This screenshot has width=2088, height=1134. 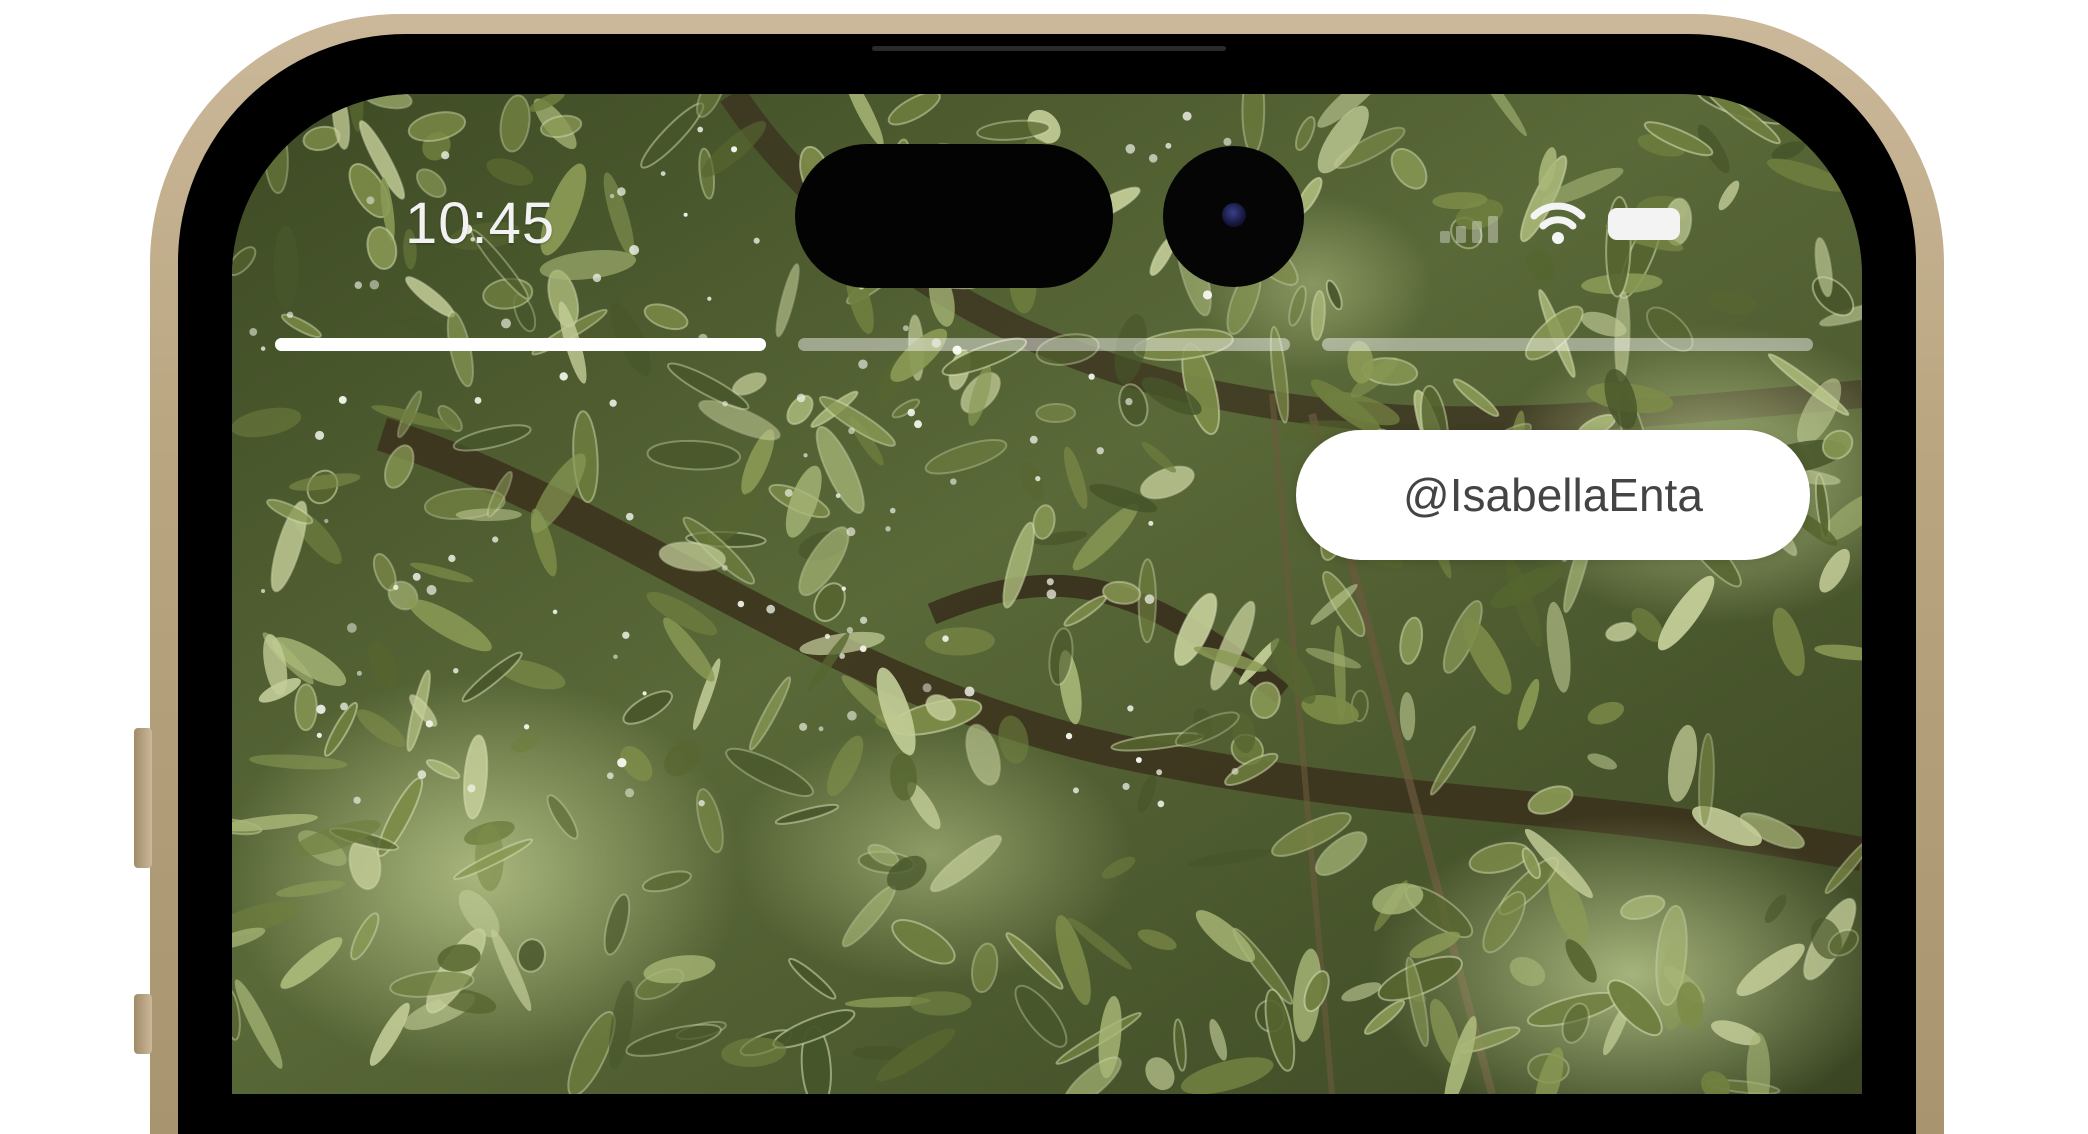 I want to click on wifi-icon, so click(x=1558, y=223).